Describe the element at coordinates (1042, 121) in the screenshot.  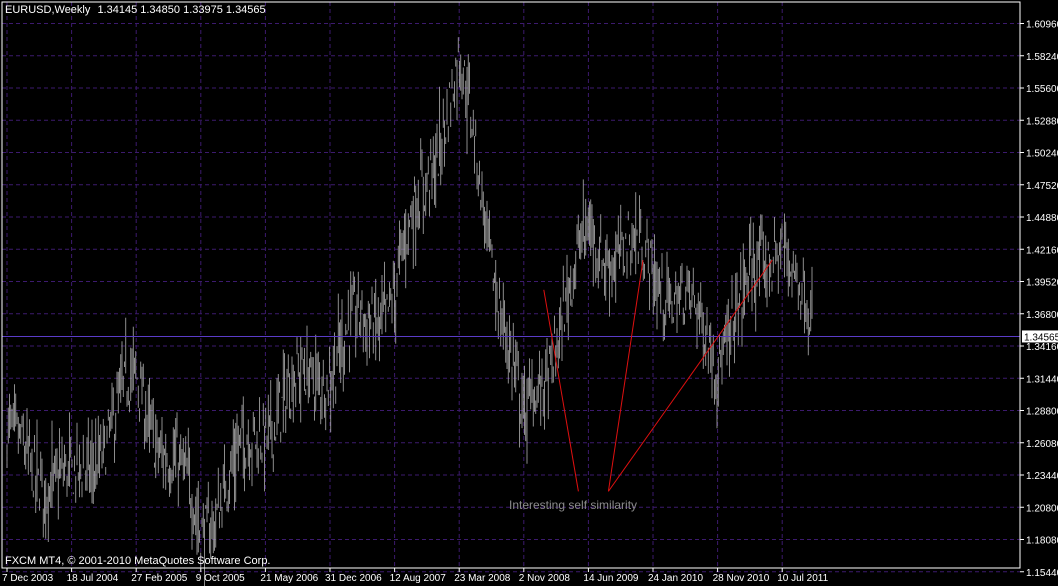
I see `price-tick-label: 1.52880` at that location.